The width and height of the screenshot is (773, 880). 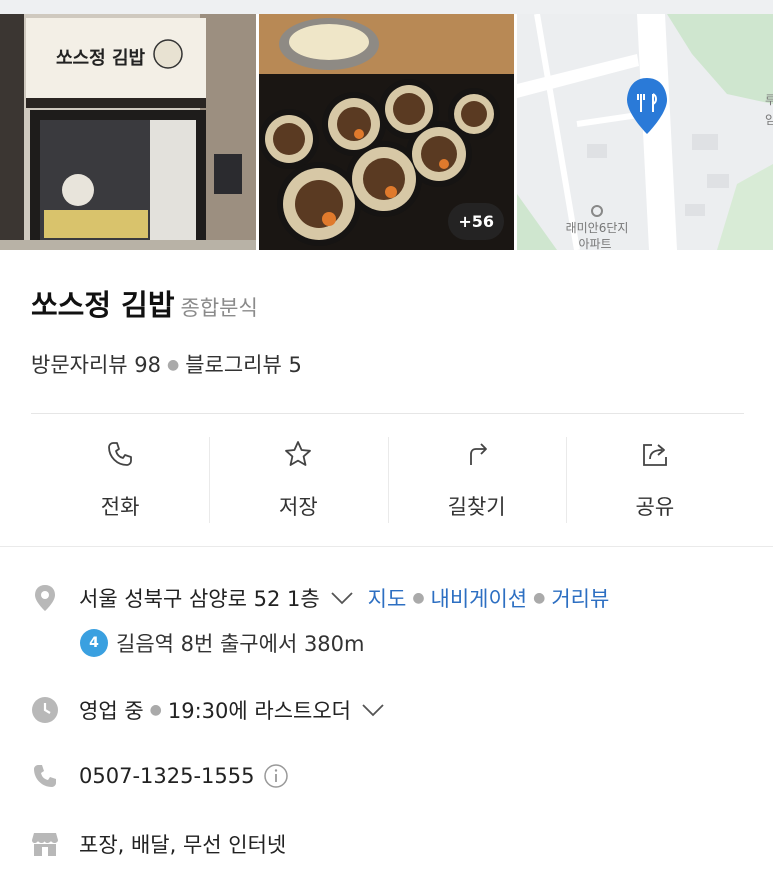 What do you see at coordinates (167, 776) in the screenshot?
I see `phone-number: 0507-1325-1555` at bounding box center [167, 776].